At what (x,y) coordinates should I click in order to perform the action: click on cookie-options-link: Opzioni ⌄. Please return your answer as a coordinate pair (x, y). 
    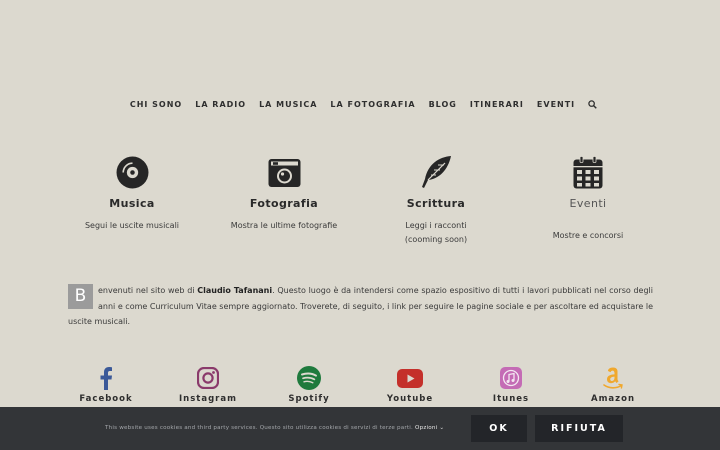
    Looking at the image, I should click on (429, 428).